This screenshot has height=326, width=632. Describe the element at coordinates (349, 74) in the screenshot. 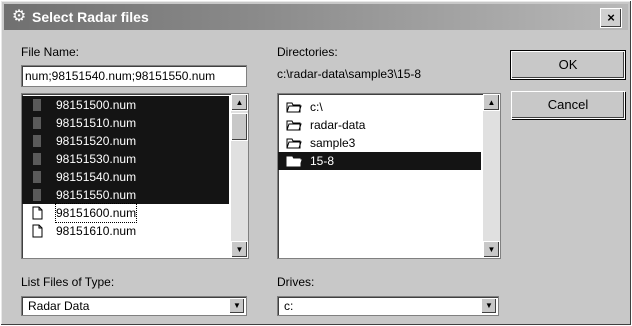

I see `current-directory-path: c:\radar-data\sample3\15-8` at that location.